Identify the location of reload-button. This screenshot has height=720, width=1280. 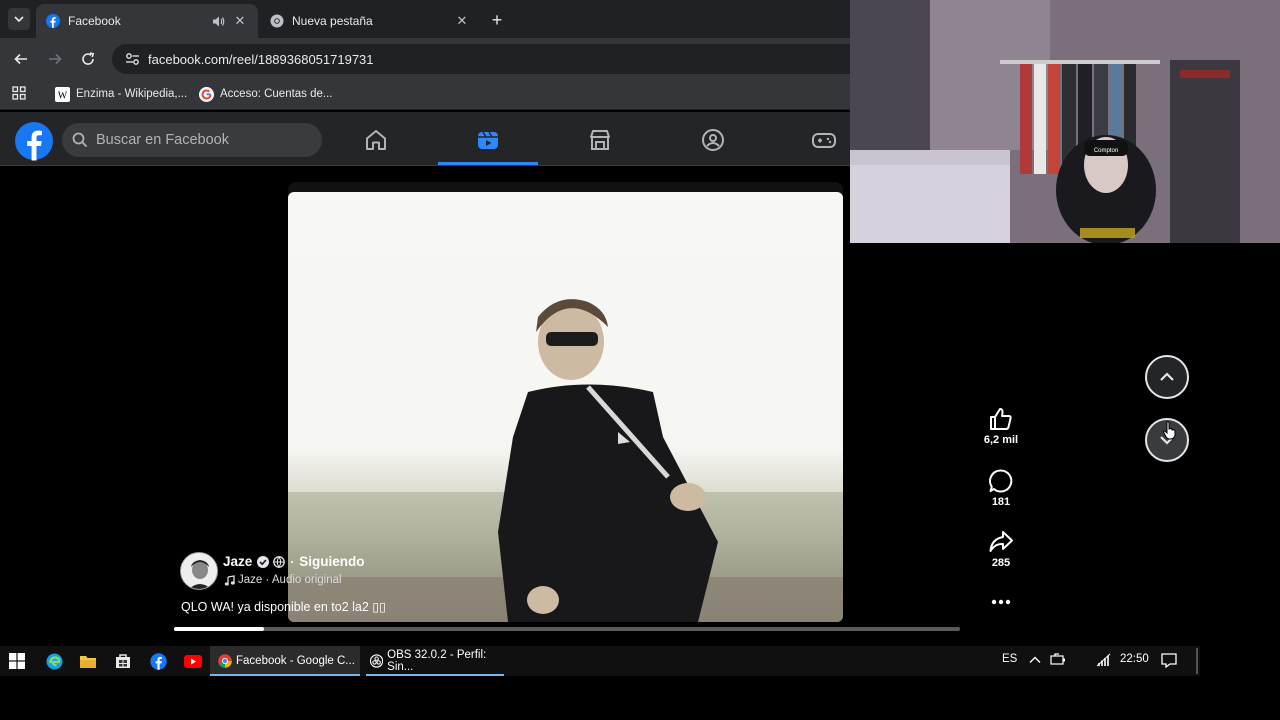
(88, 59).